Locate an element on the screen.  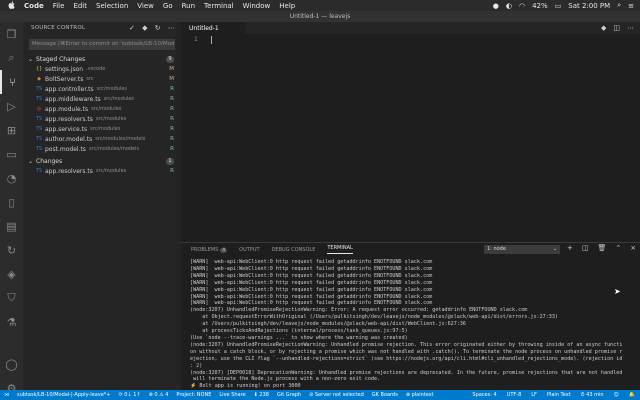
wifi-icon: ◠ is located at coordinates (522, 6).